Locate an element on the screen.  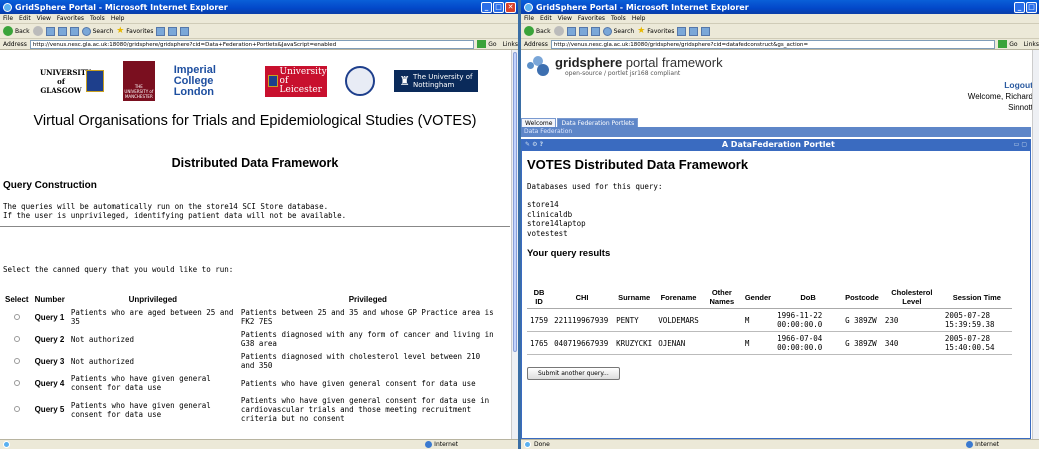
results-heading: Your query results is located at coordinates (569, 253).